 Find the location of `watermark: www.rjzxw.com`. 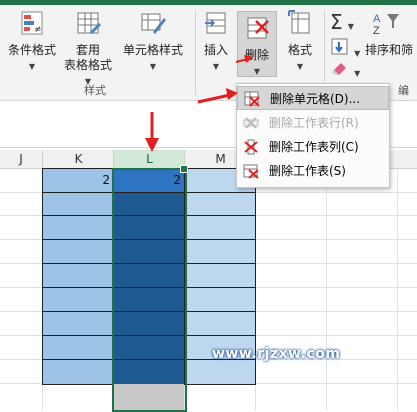

watermark: www.rjzxw.com is located at coordinates (276, 354).